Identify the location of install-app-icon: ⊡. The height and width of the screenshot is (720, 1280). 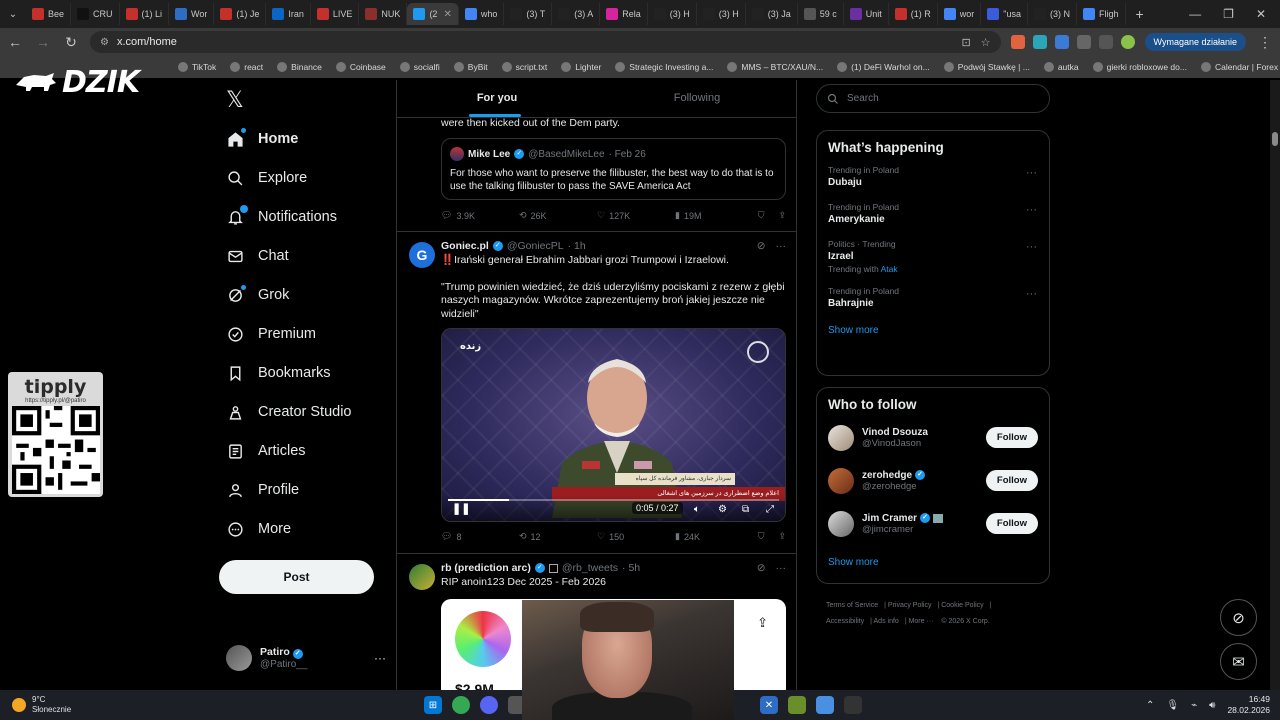
(965, 42).